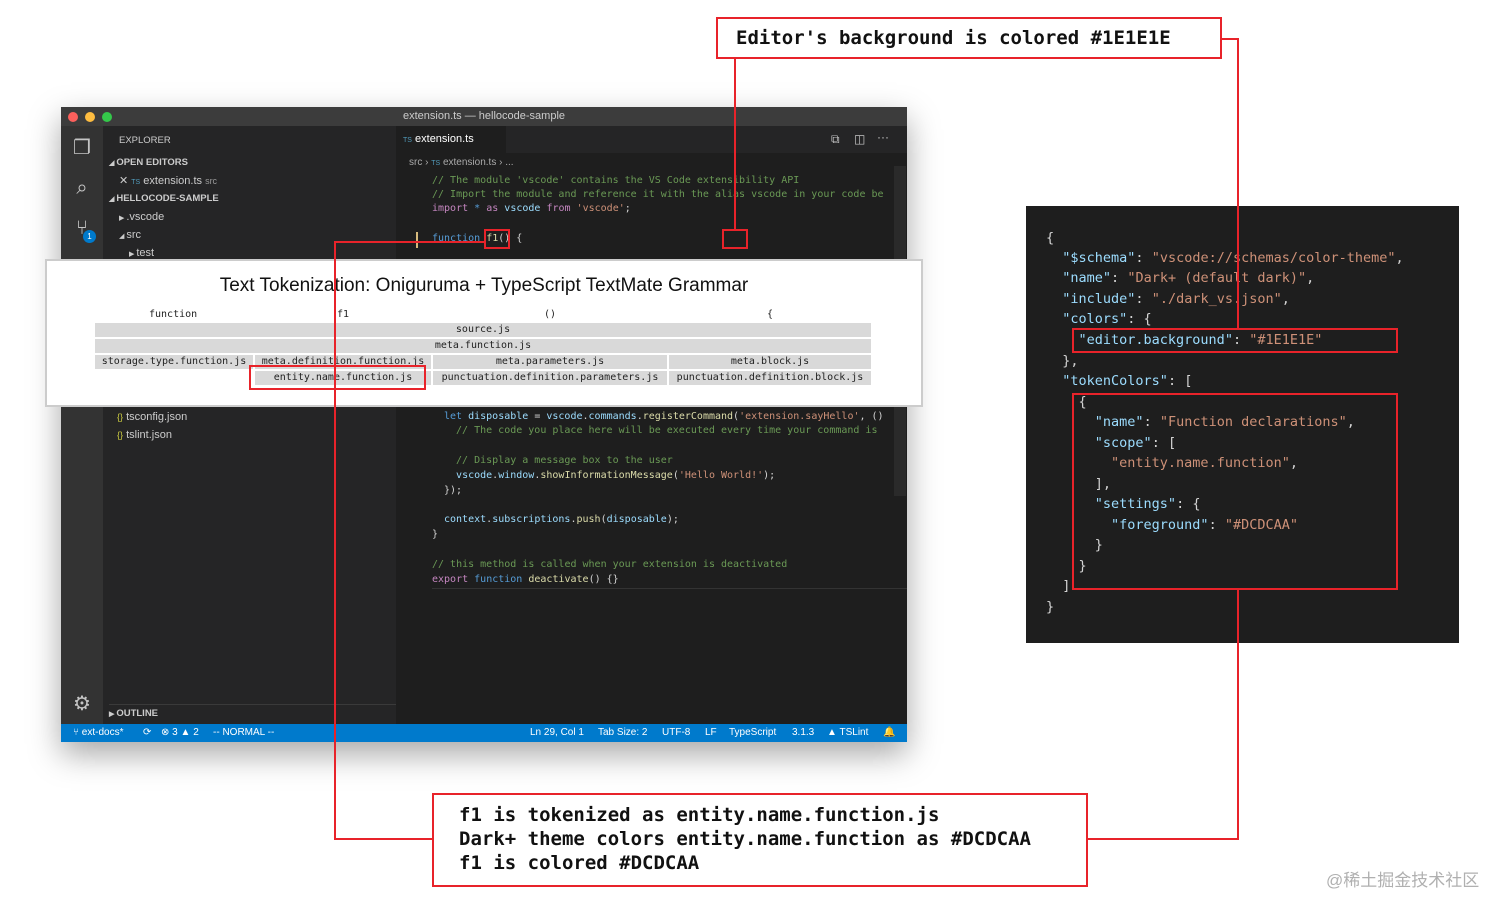 This screenshot has height=913, width=1512. Describe the element at coordinates (263, 417) in the screenshot. I see `tree-item-tsconfig: {} tsconfig.json` at that location.